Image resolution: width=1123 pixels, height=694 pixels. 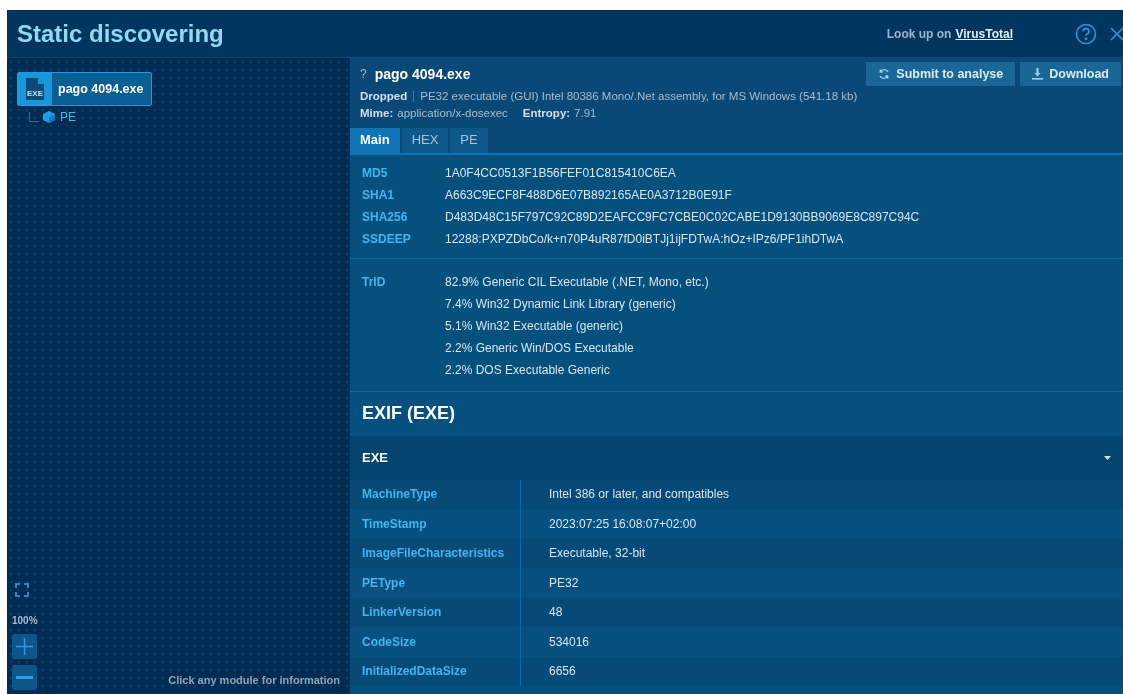 What do you see at coordinates (984, 33) in the screenshot?
I see `virustotal-link: VirusTotal` at bounding box center [984, 33].